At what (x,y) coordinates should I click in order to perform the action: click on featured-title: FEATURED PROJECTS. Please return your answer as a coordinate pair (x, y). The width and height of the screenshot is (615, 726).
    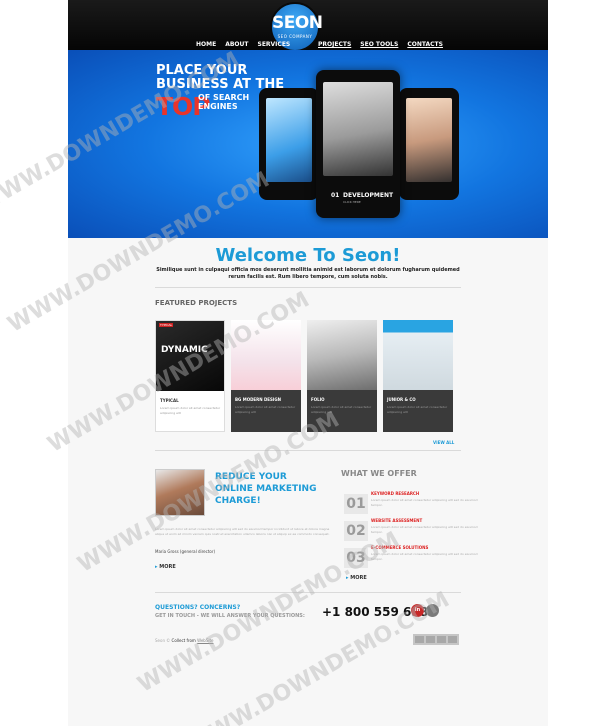
    Looking at the image, I should click on (196, 303).